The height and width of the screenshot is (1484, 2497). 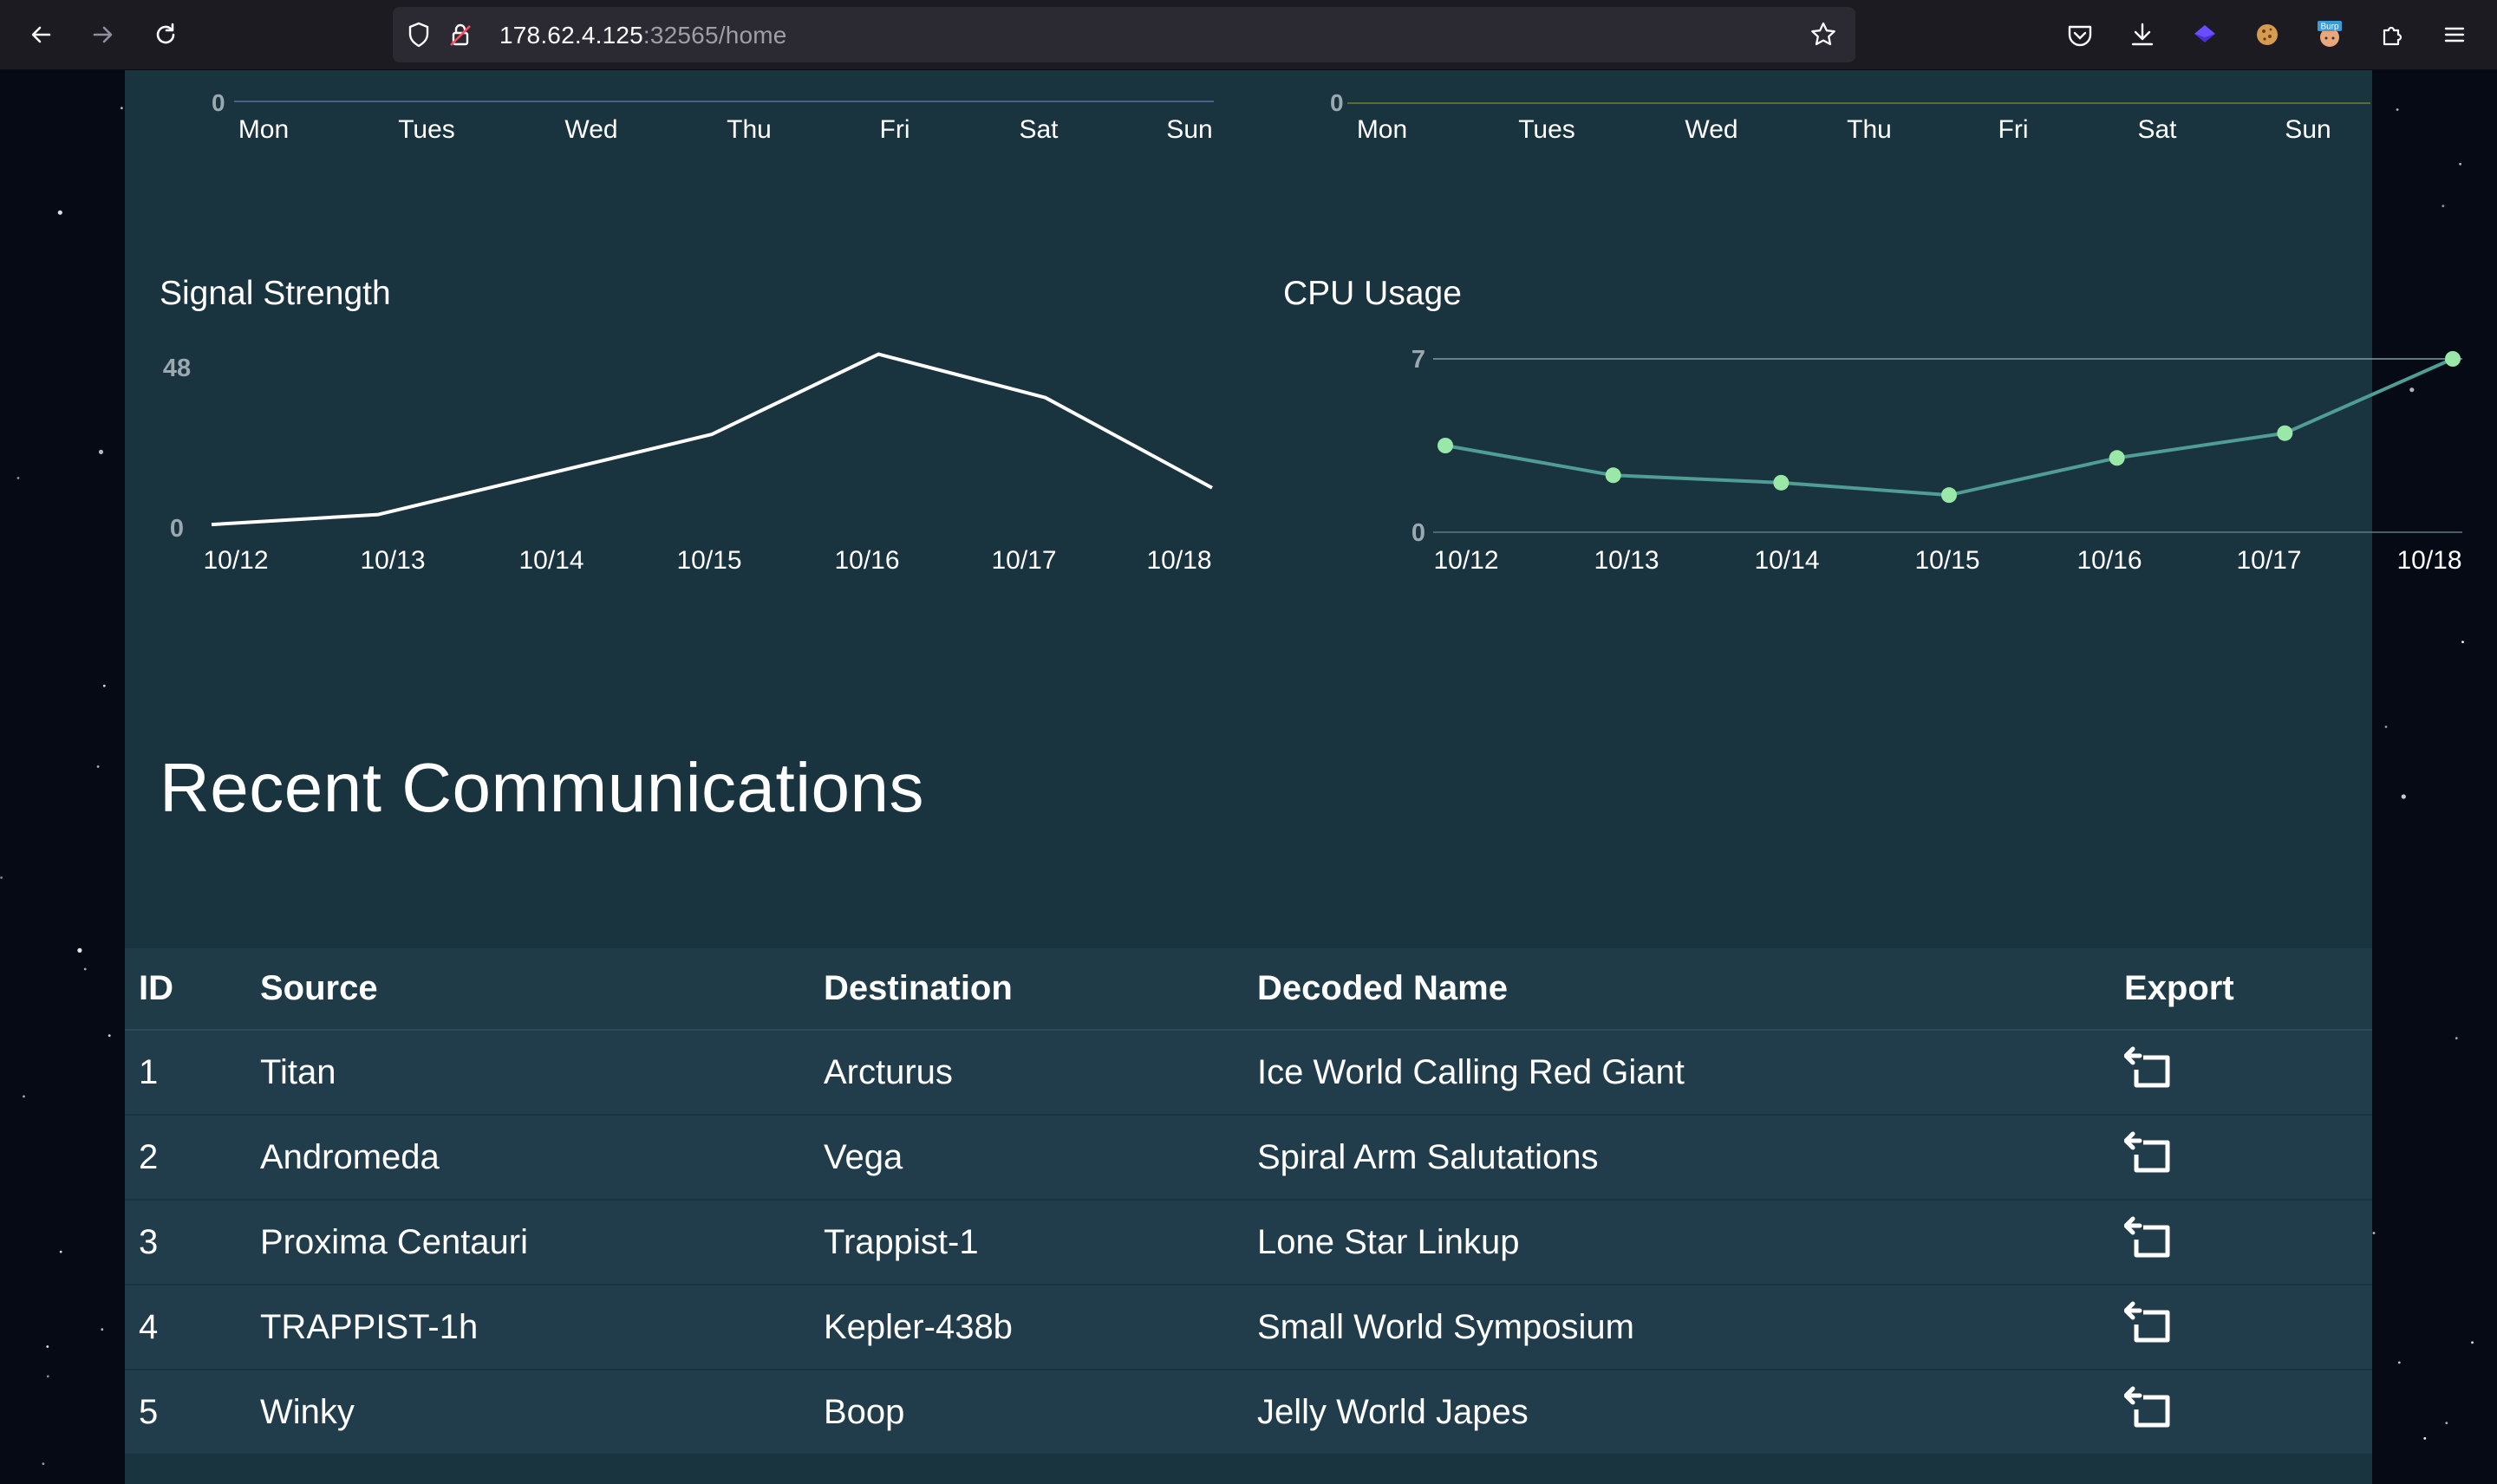 I want to click on pocket-button, so click(x=2080, y=34).